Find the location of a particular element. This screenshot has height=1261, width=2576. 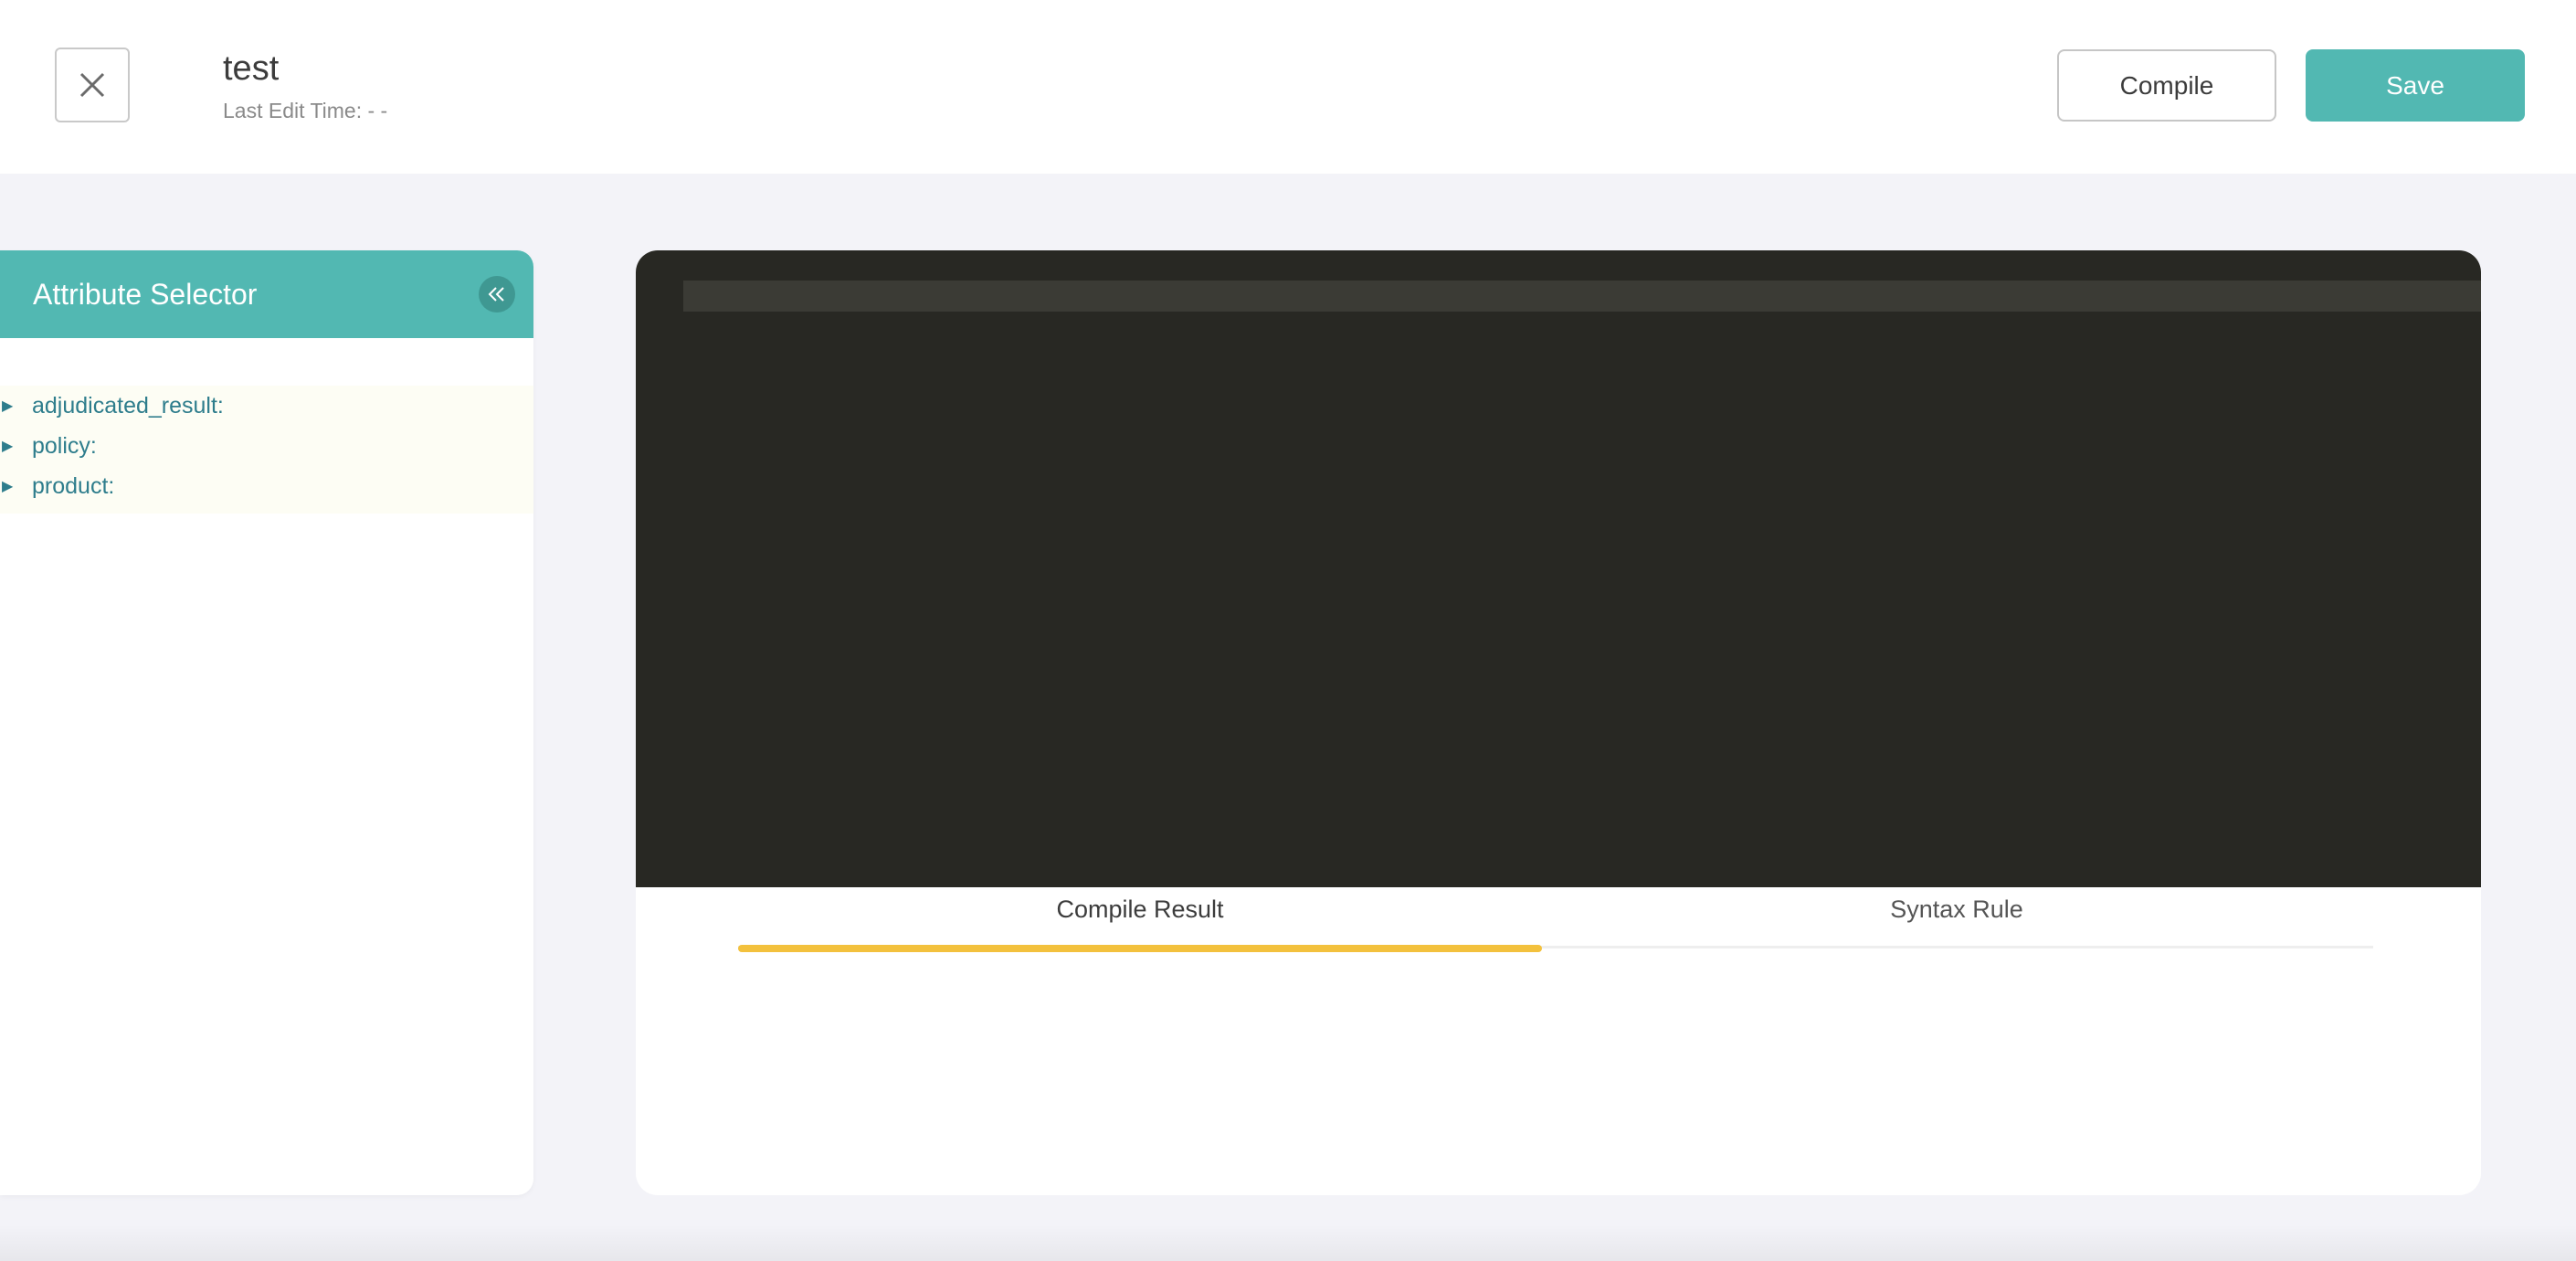

last-edit-time: Last Edit Time: - - is located at coordinates (305, 111).